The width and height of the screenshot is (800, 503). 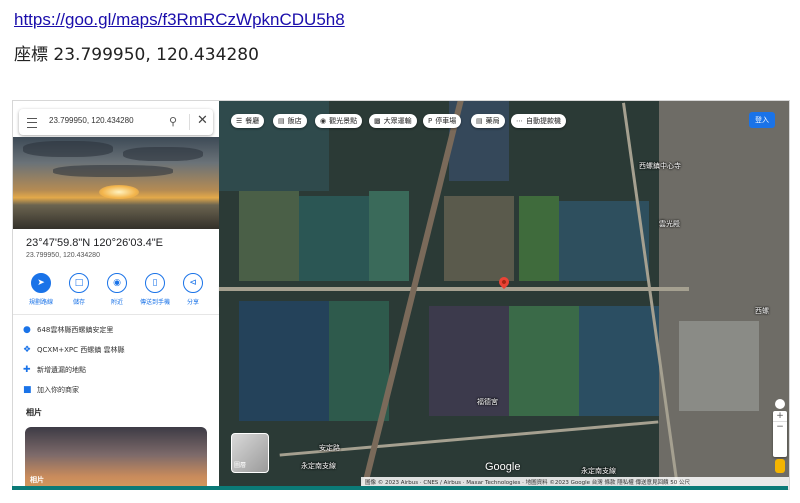 I want to click on business-icon: ■, so click(x=27, y=390).